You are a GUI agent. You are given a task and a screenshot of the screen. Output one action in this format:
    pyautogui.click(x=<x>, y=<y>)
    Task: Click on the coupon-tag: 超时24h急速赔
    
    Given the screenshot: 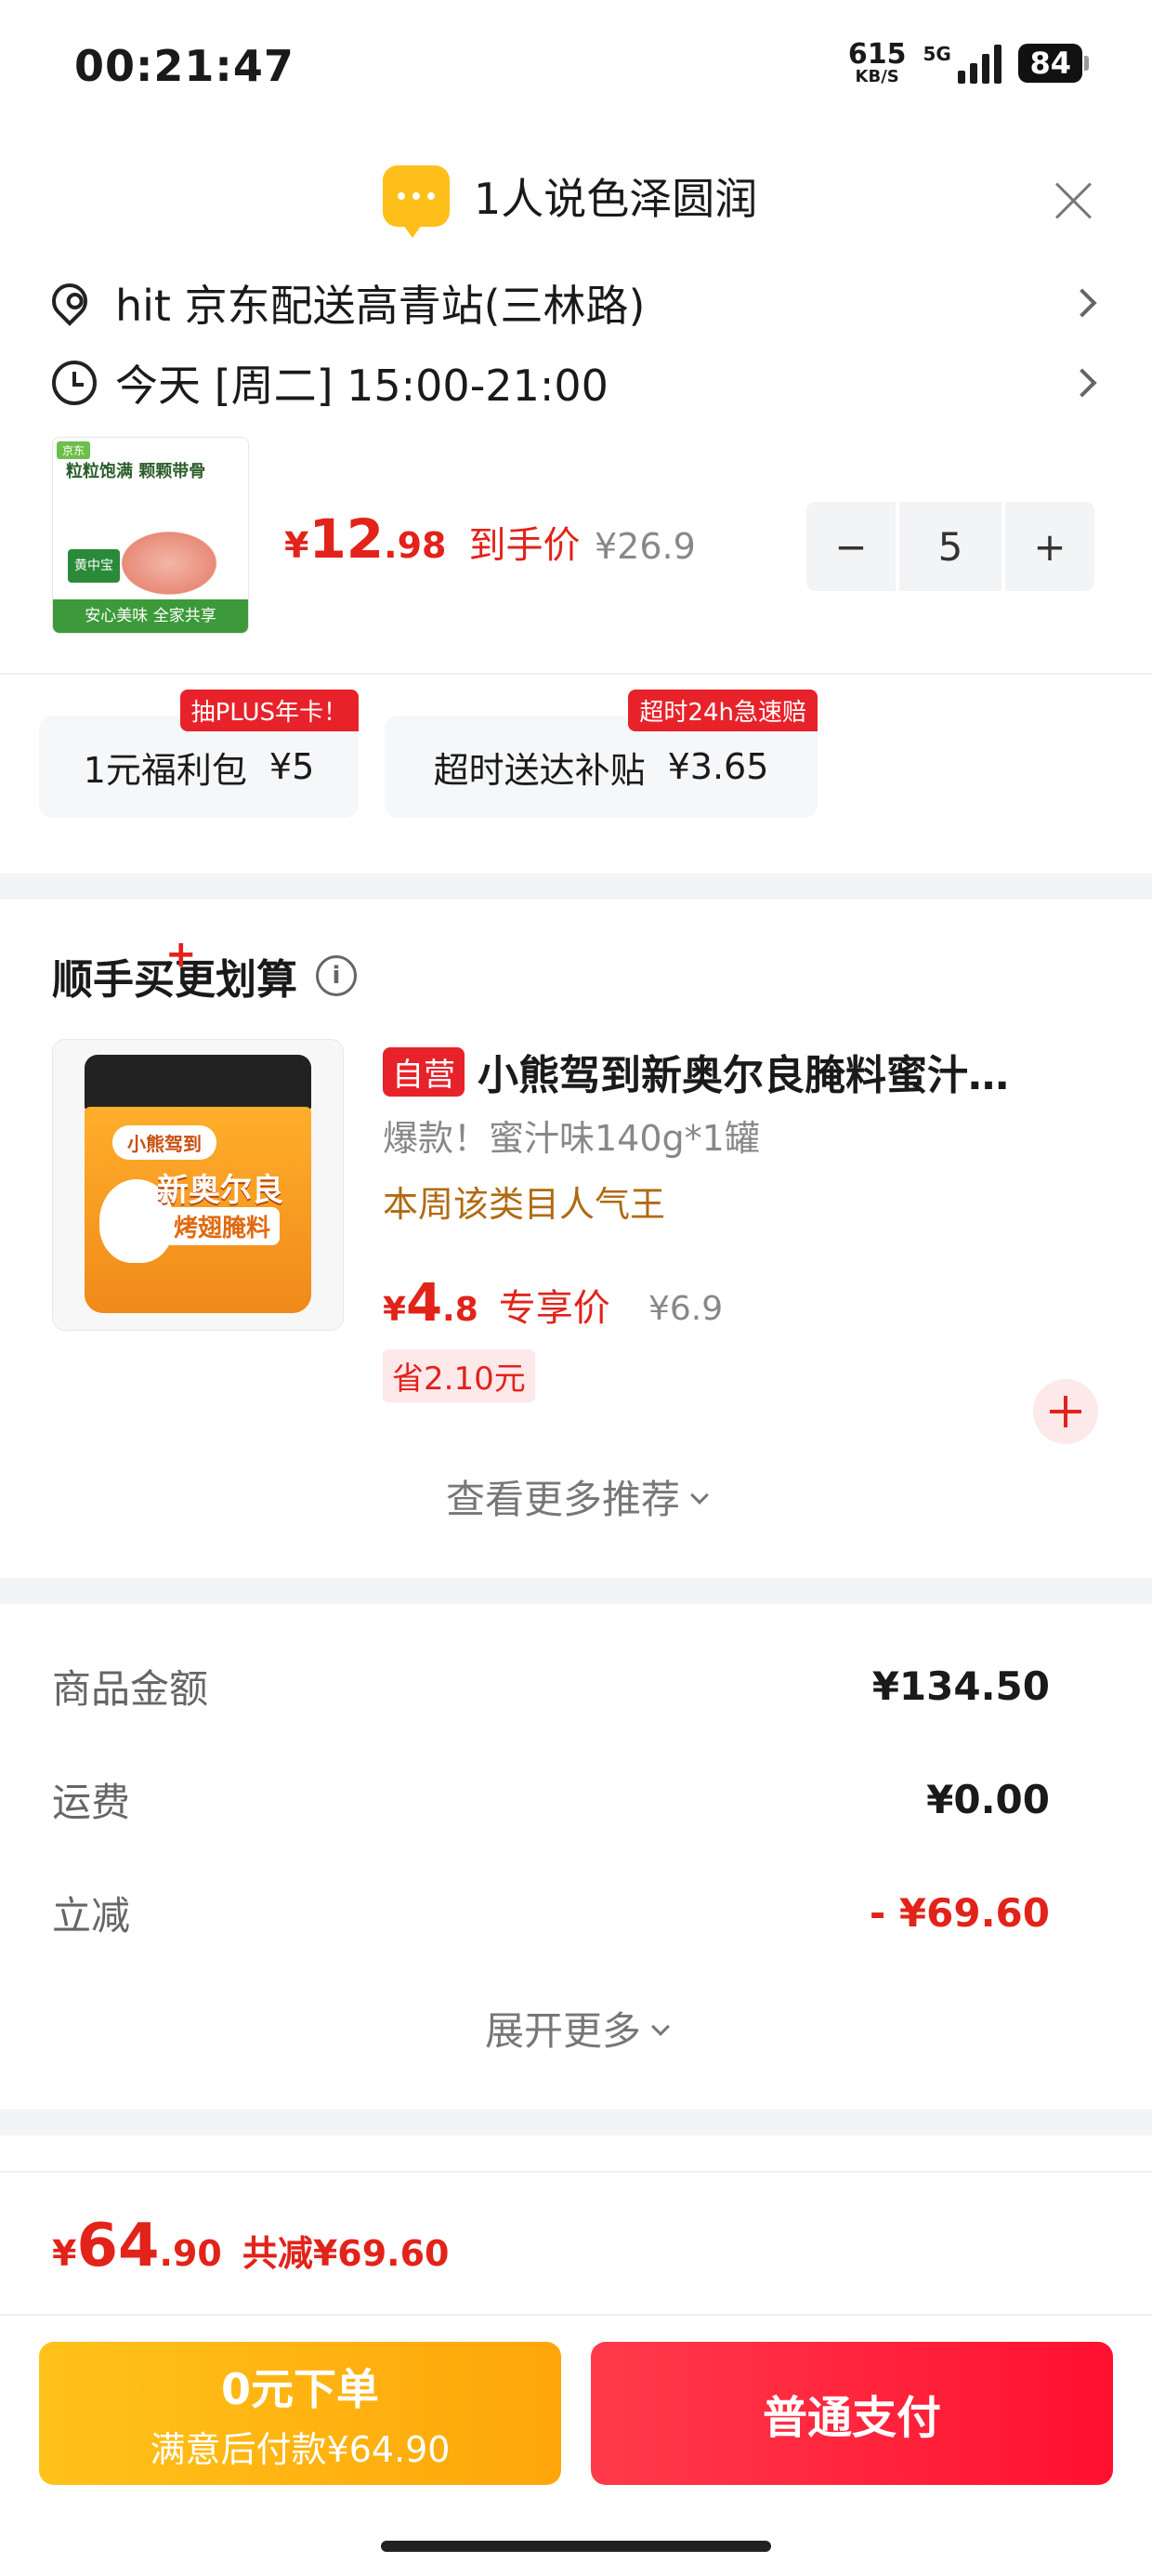 What is the action you would take?
    pyautogui.click(x=723, y=710)
    